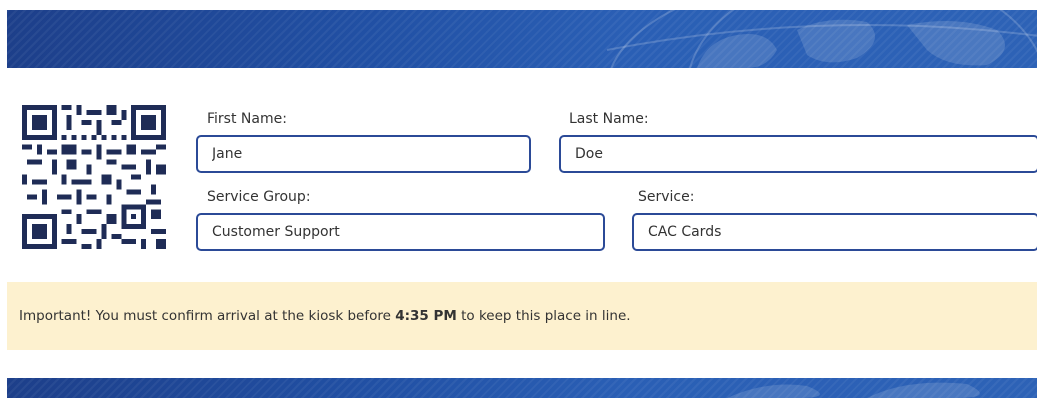 Image resolution: width=1037 pixels, height=398 pixels. Describe the element at coordinates (666, 197) in the screenshot. I see `service-label: Service:` at that location.